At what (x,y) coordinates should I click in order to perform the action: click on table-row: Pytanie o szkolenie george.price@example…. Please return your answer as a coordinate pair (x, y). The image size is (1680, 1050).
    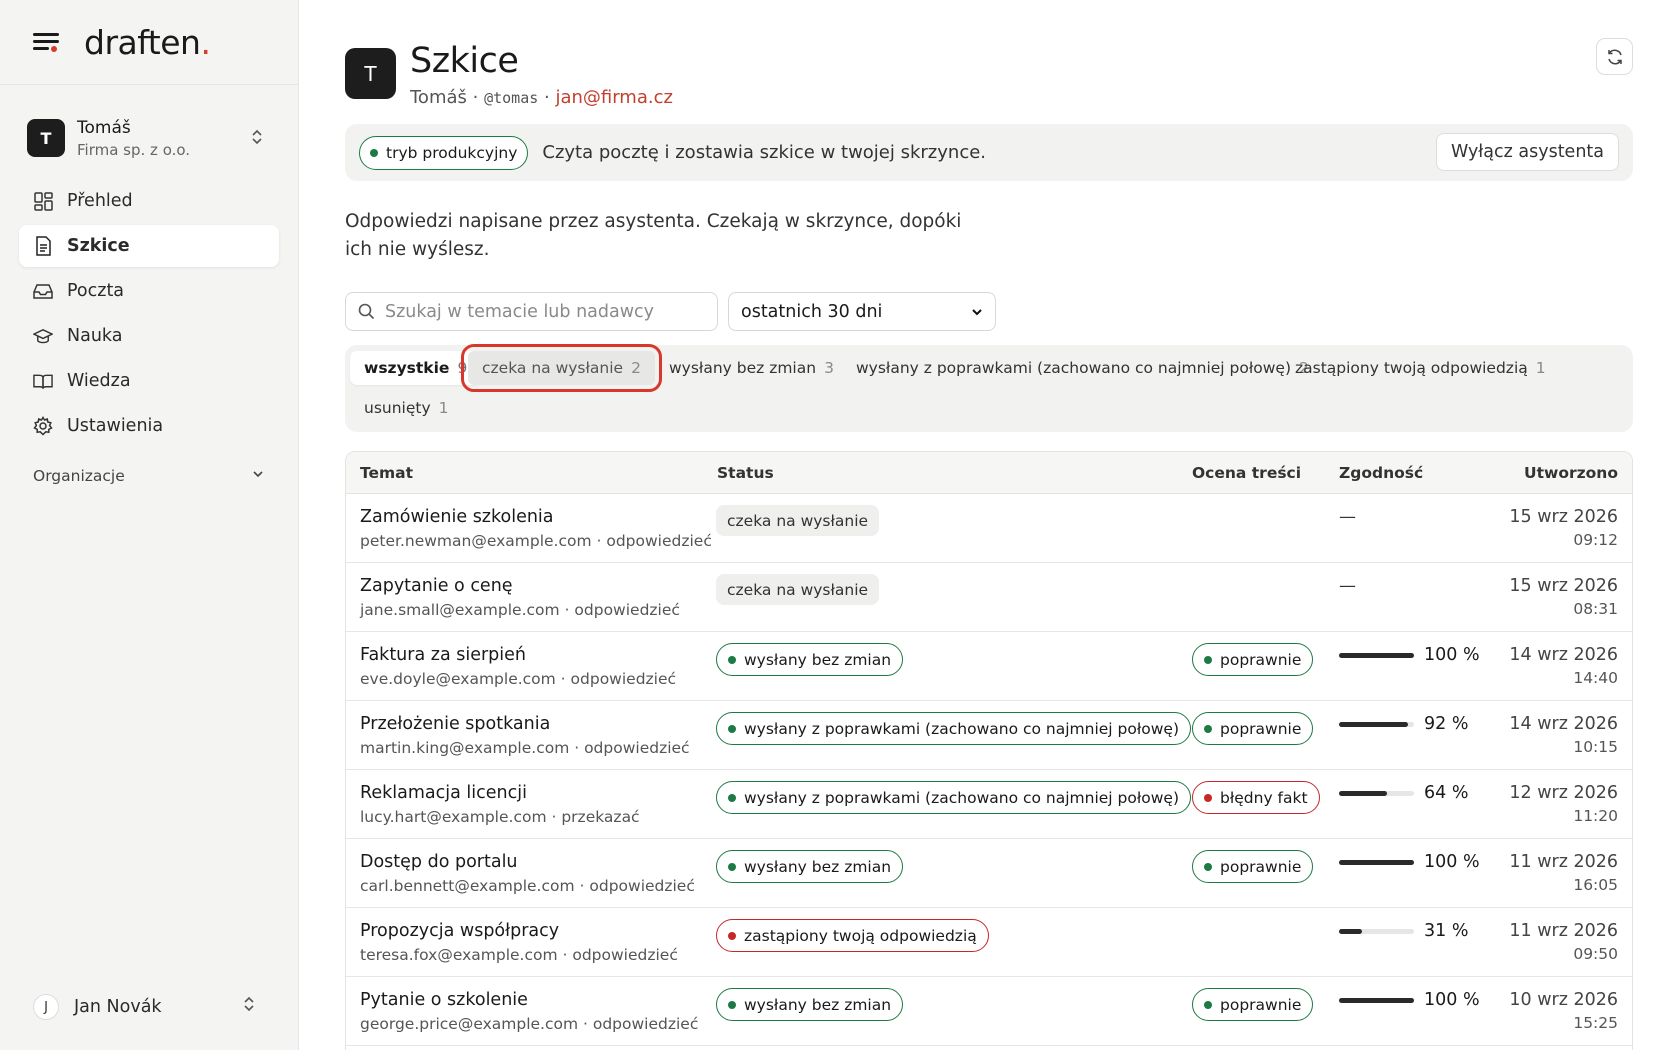
    Looking at the image, I should click on (989, 1011).